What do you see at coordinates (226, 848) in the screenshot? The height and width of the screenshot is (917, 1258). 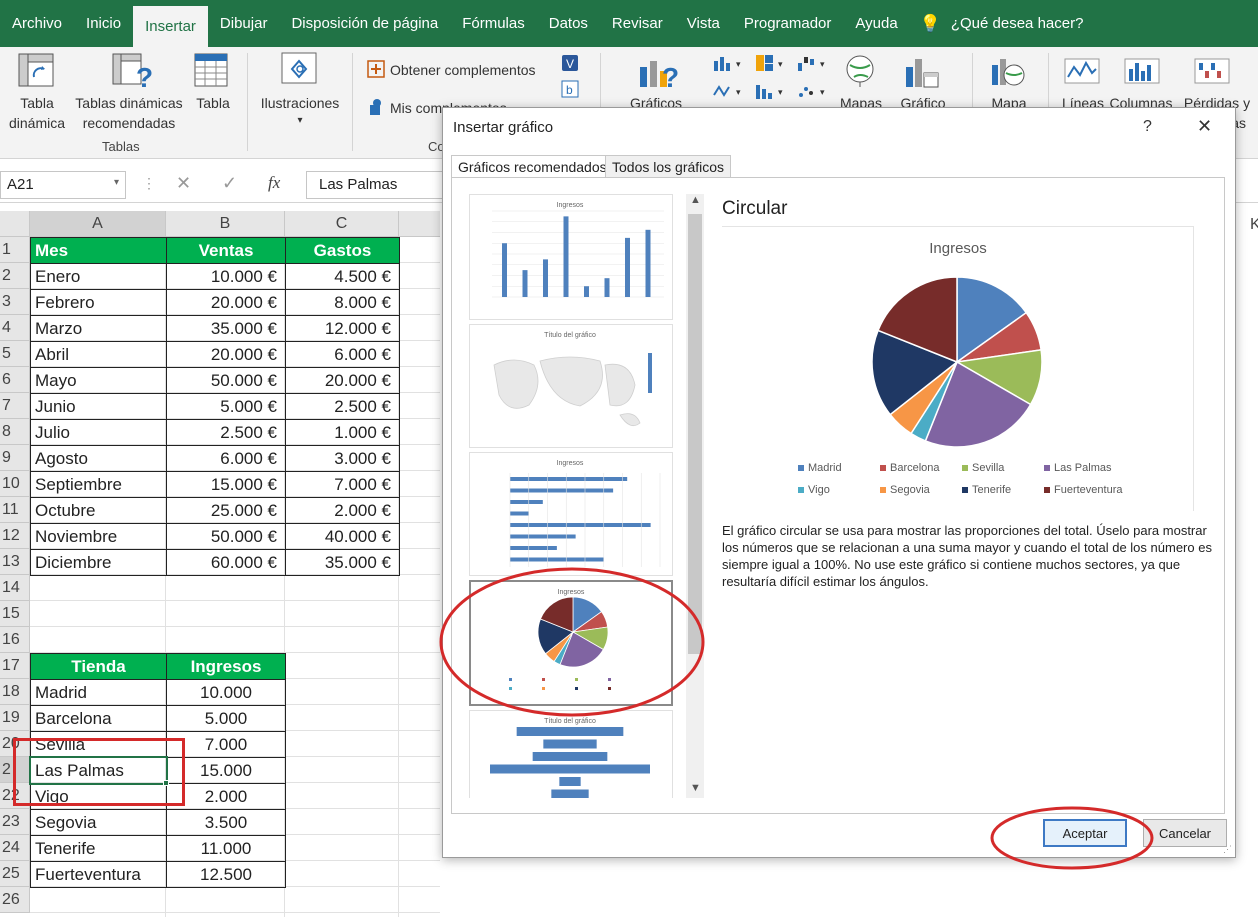 I see `table-cell: 11.000` at bounding box center [226, 848].